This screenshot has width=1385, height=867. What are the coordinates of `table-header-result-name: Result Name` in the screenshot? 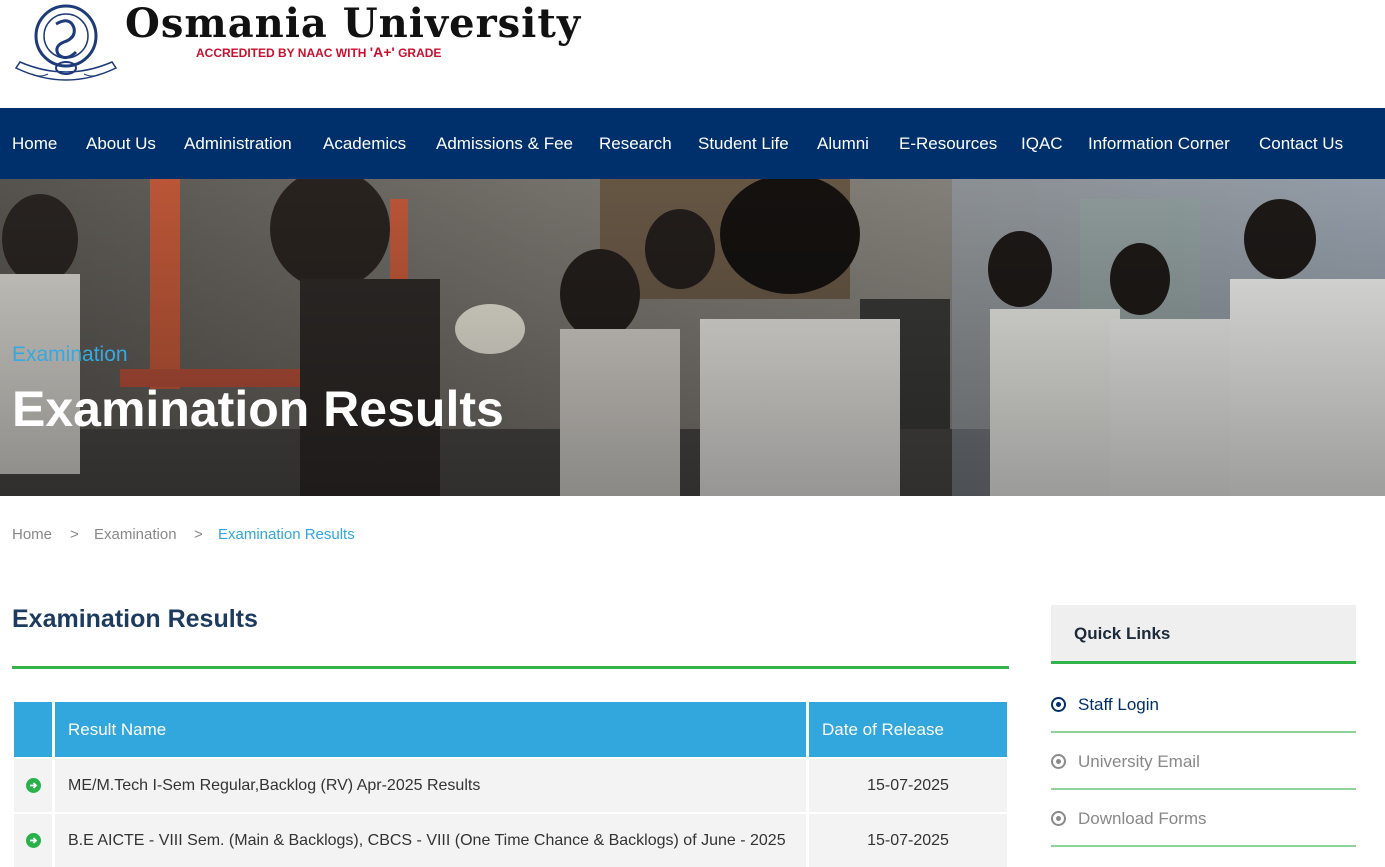 It's located at (430, 729).